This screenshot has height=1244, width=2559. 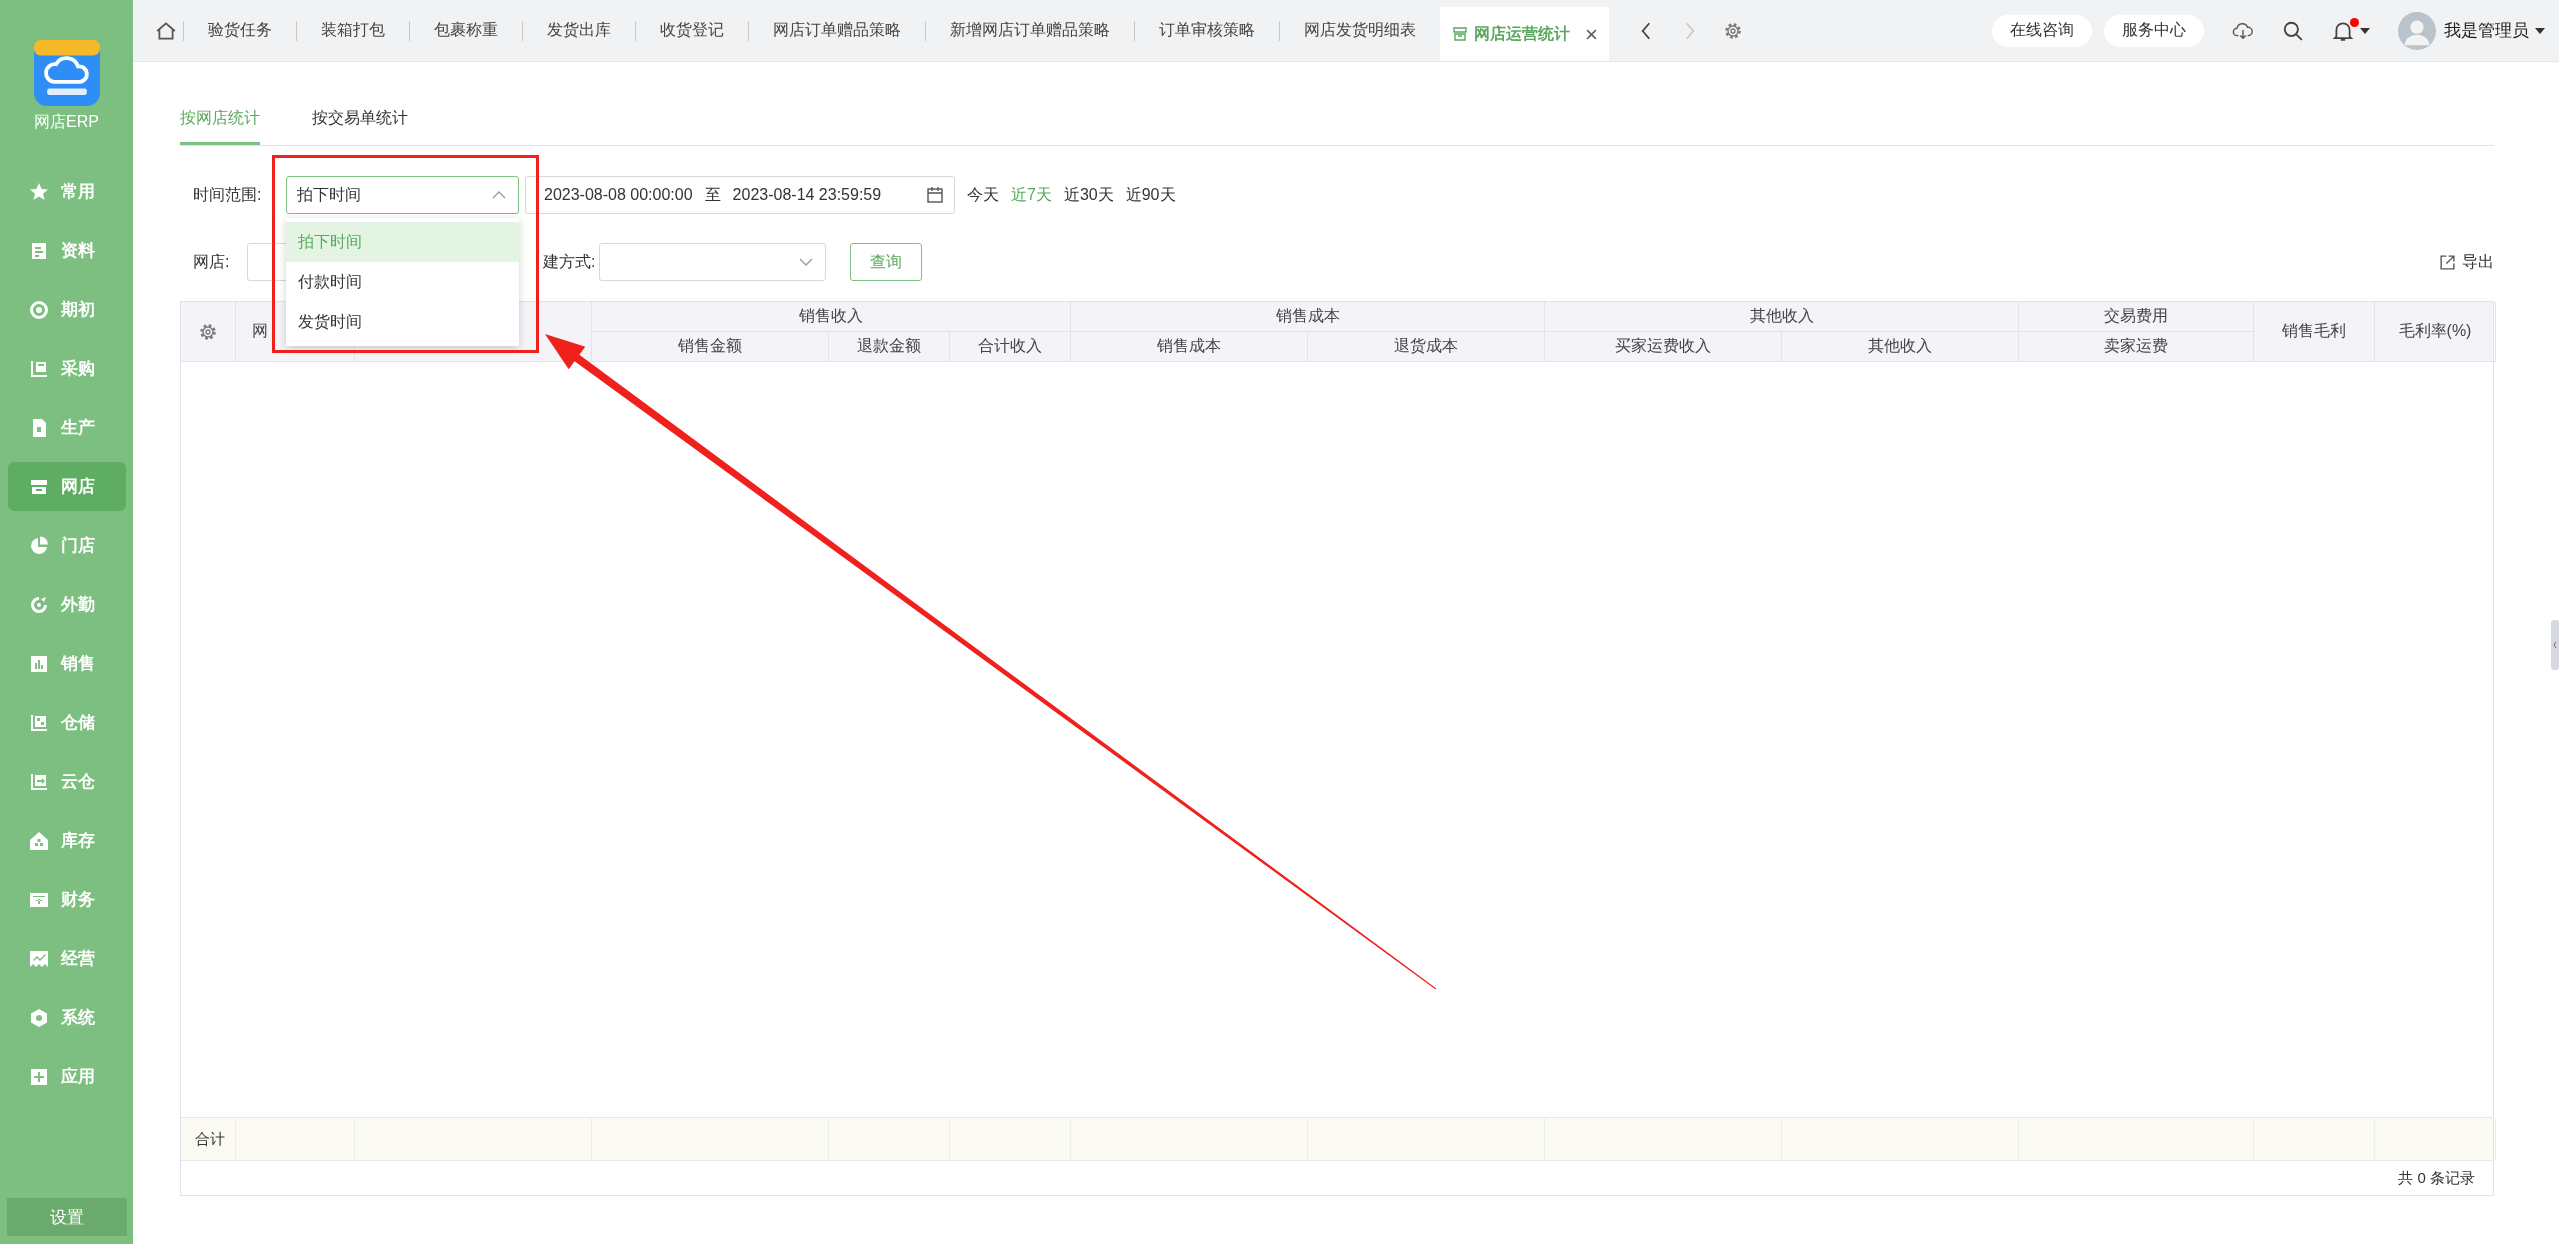 I want to click on column-header: 退货成本, so click(x=1426, y=347).